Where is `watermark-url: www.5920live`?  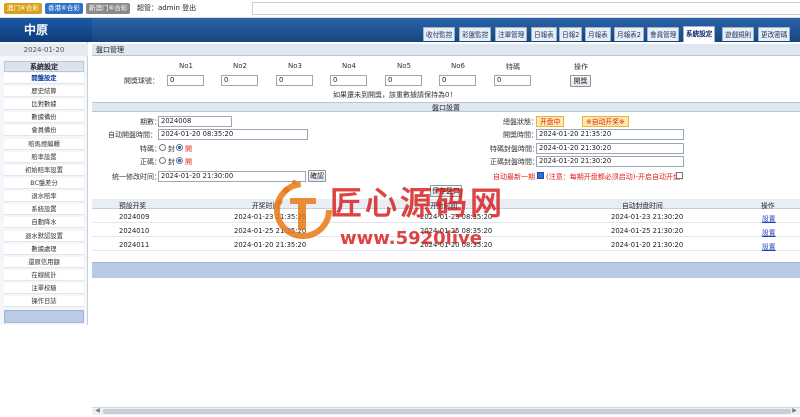
watermark-url: www.5920live is located at coordinates (411, 238).